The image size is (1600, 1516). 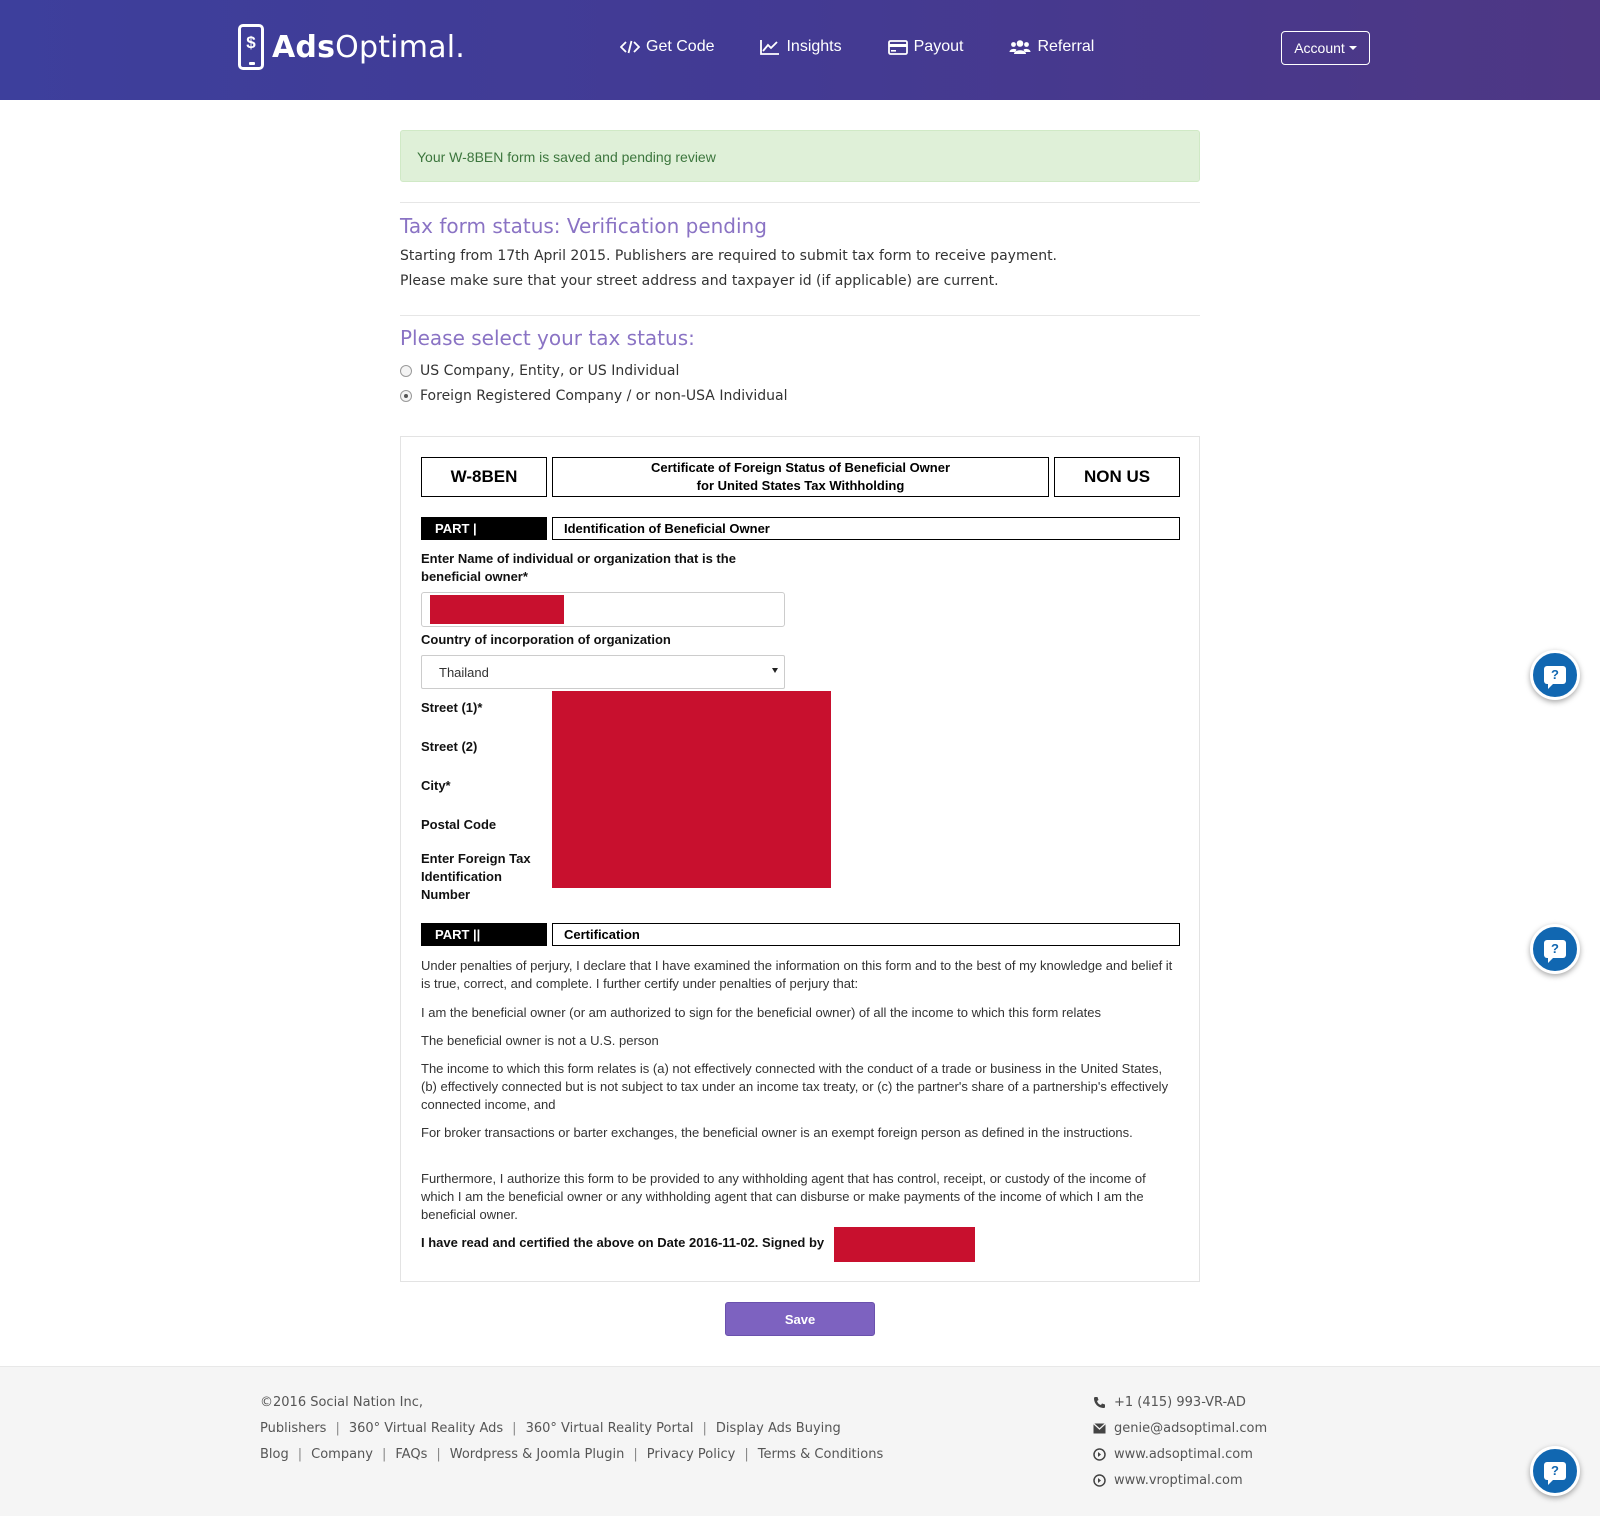 I want to click on phone-dollar-icon: $, so click(x=251, y=47).